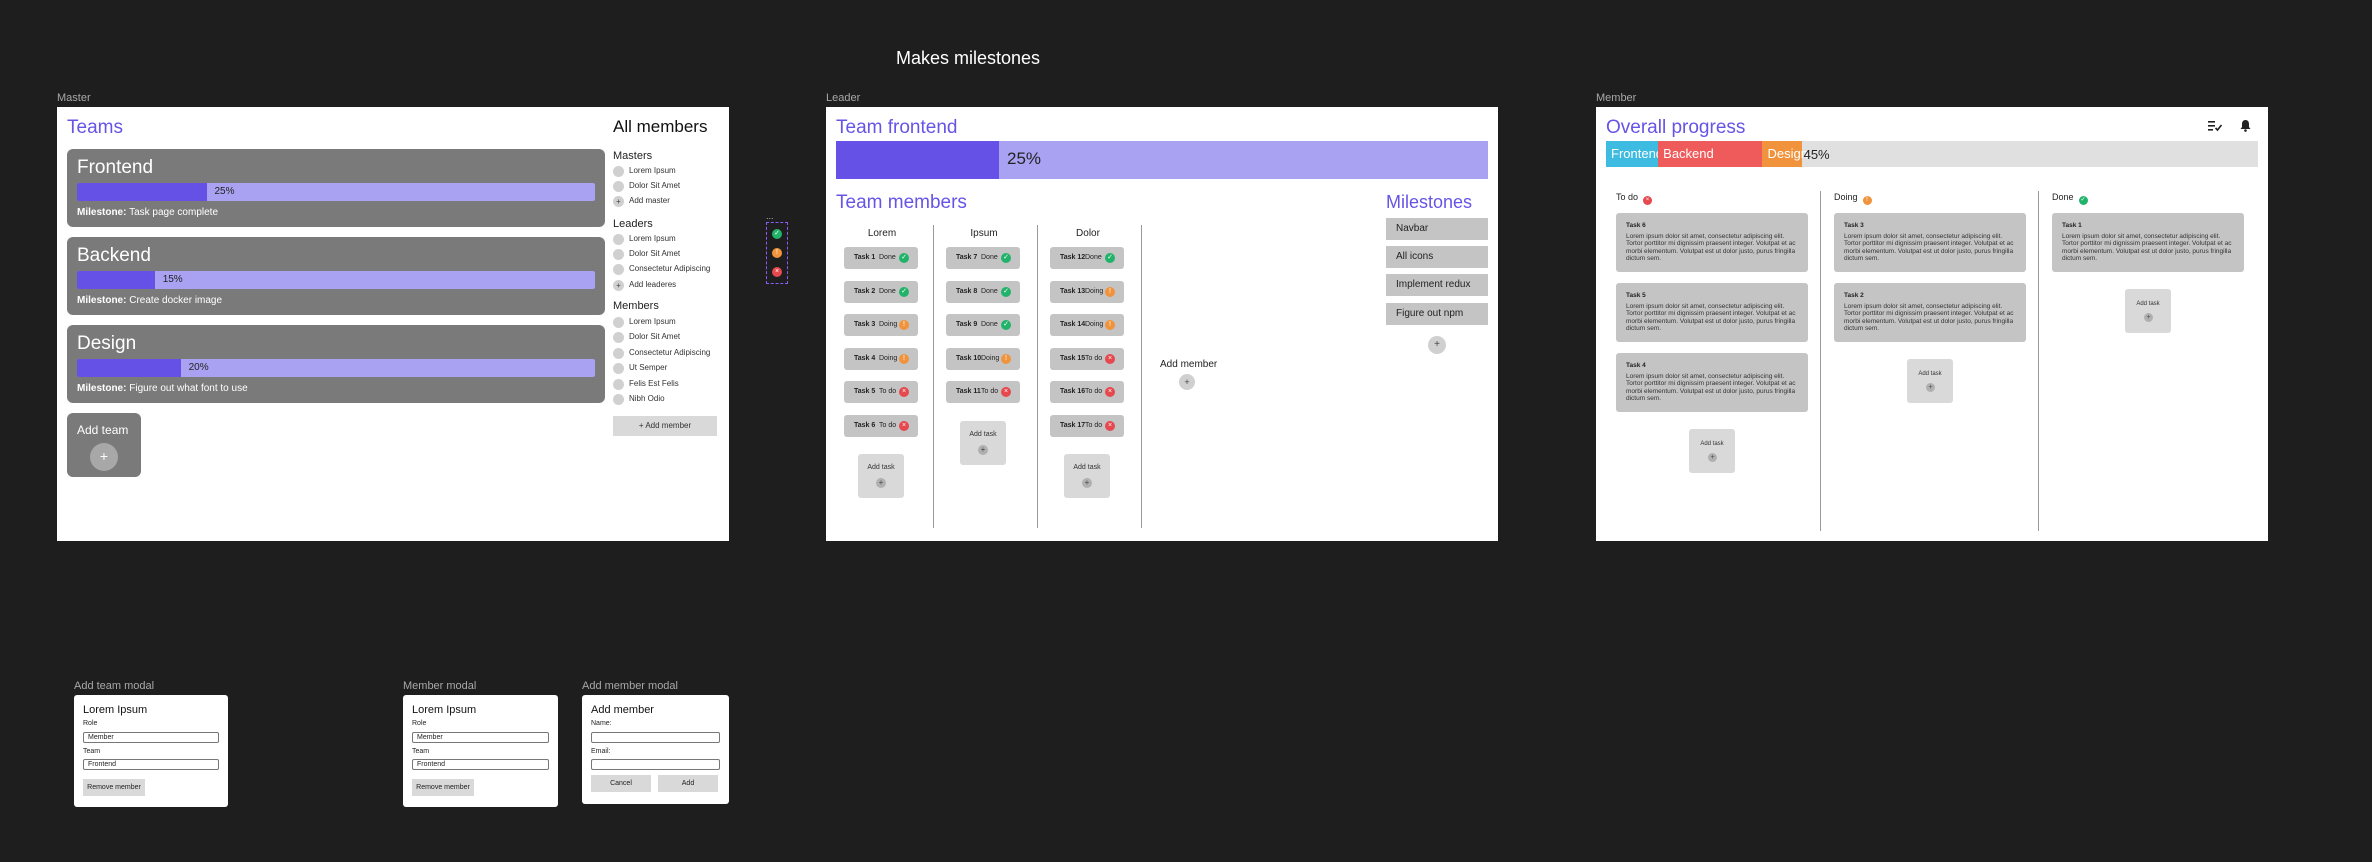 This screenshot has width=2372, height=862. I want to click on progress-label: 25%, so click(1024, 158).